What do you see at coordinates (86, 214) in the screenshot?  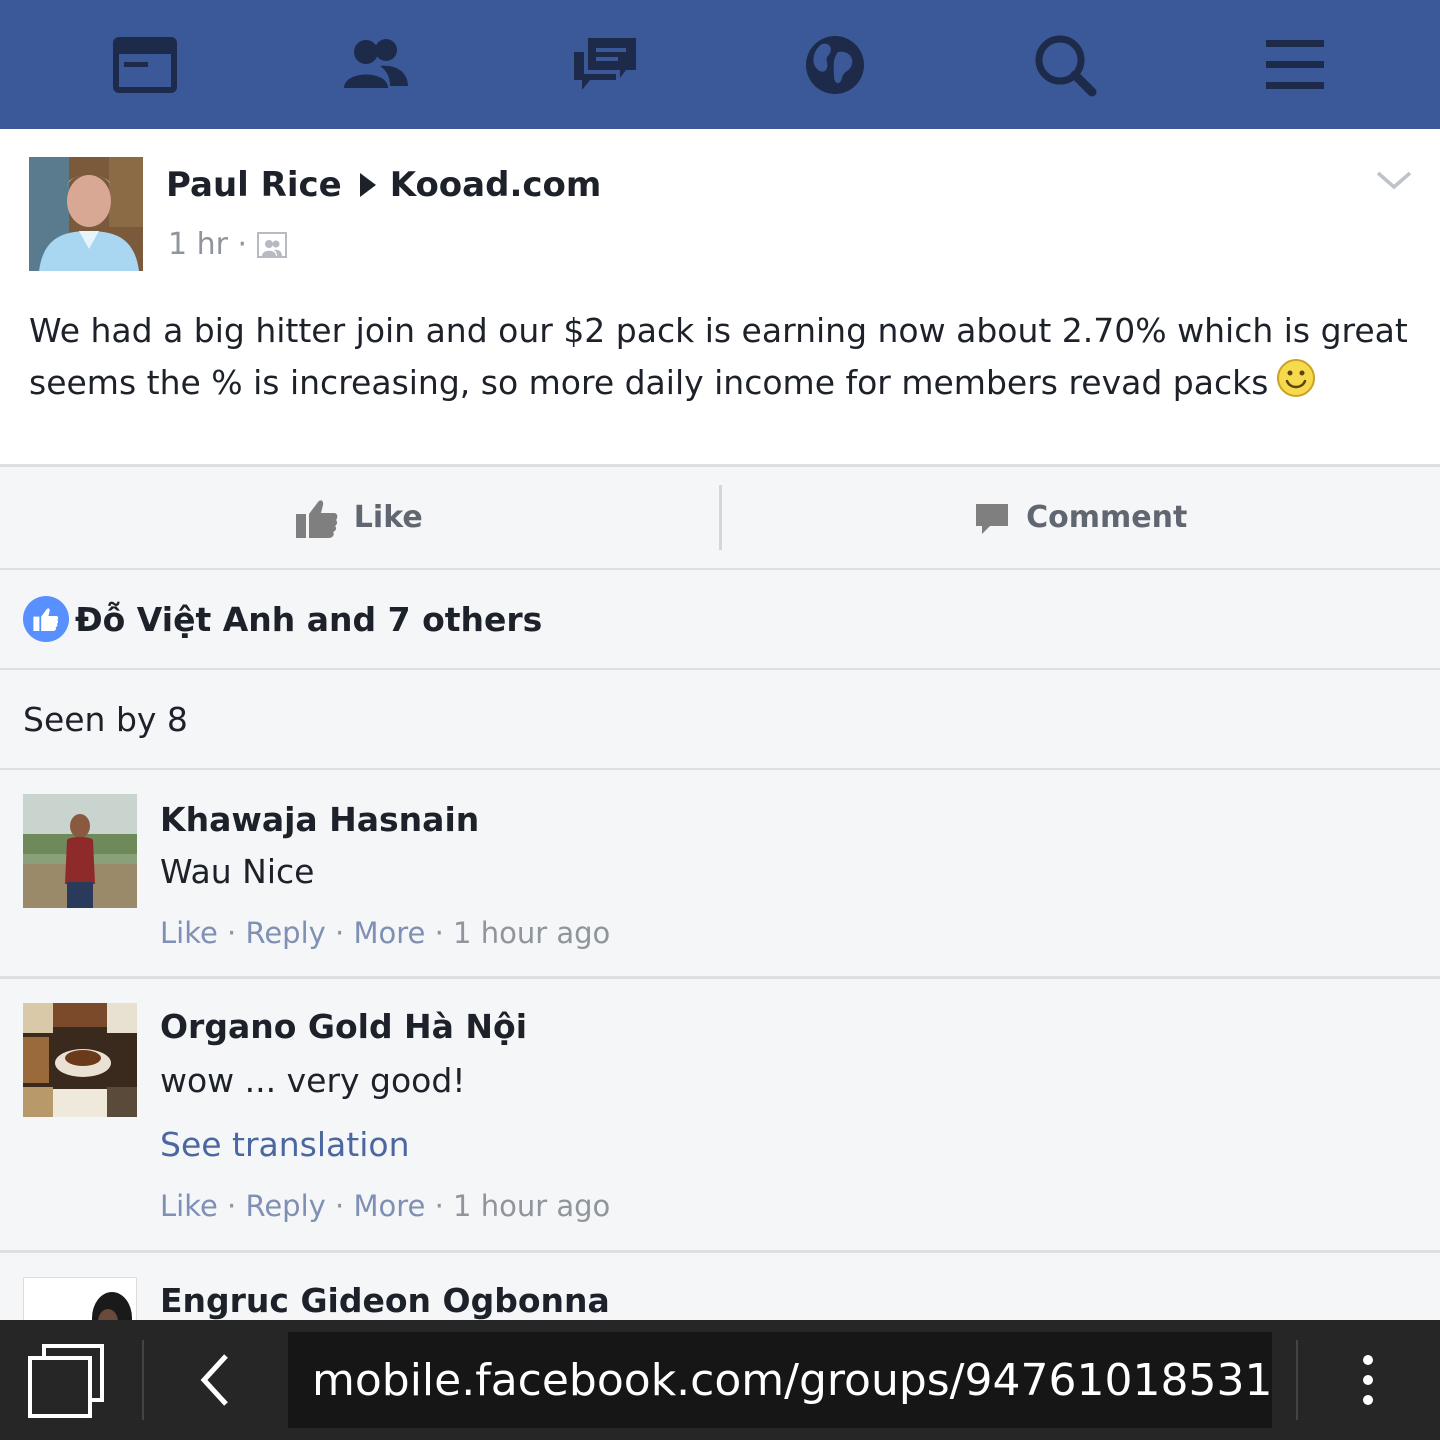 I see `author-avatar` at bounding box center [86, 214].